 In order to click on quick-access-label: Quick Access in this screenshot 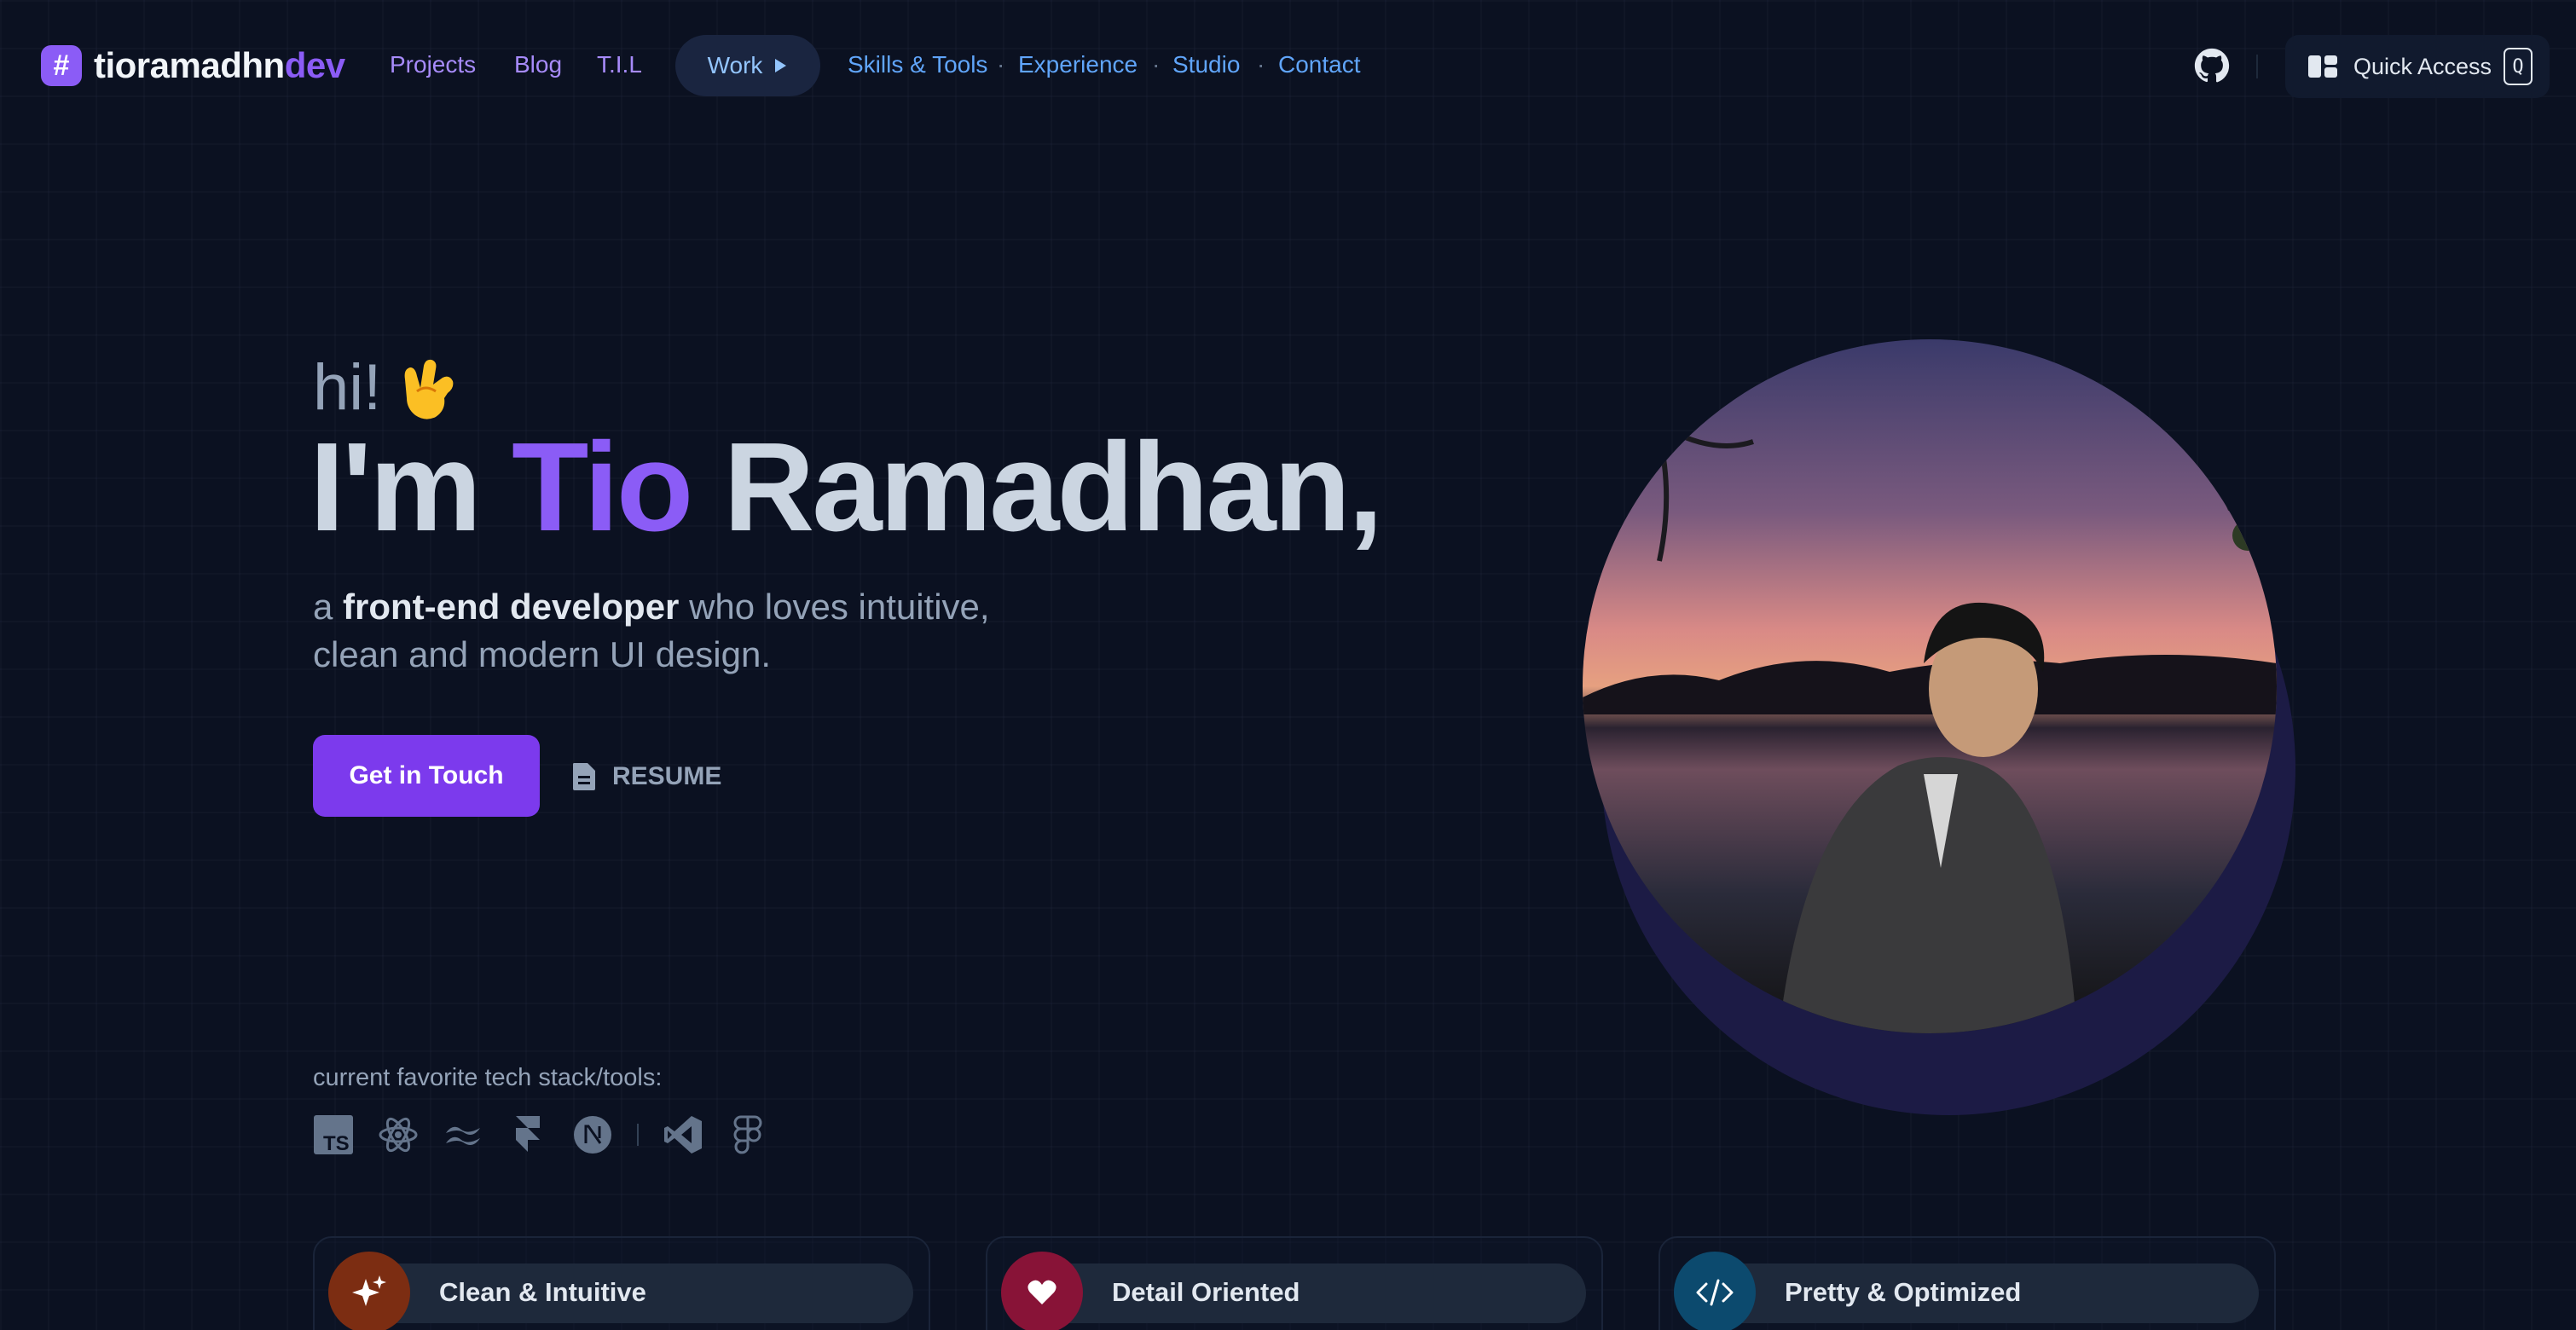, I will do `click(2423, 66)`.